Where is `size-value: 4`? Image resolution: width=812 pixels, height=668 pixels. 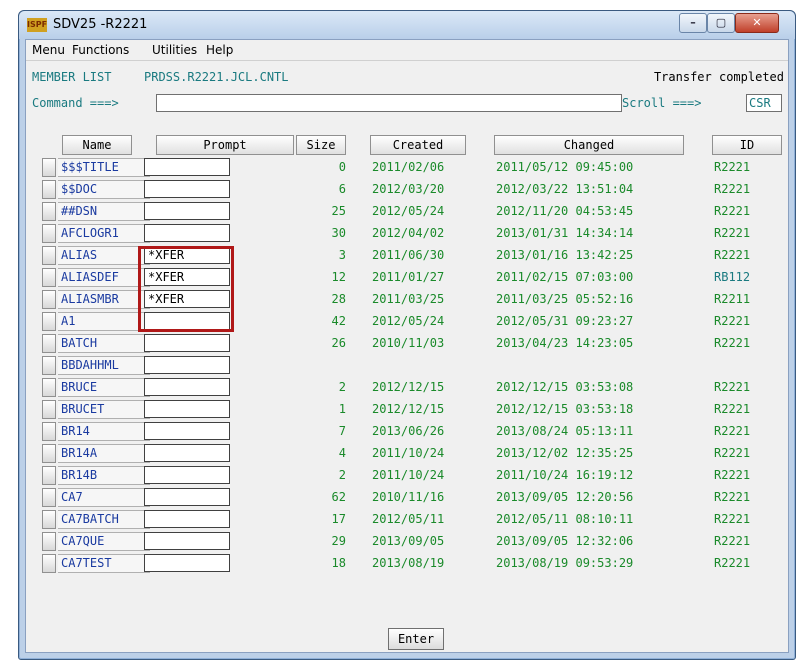 size-value: 4 is located at coordinates (342, 453).